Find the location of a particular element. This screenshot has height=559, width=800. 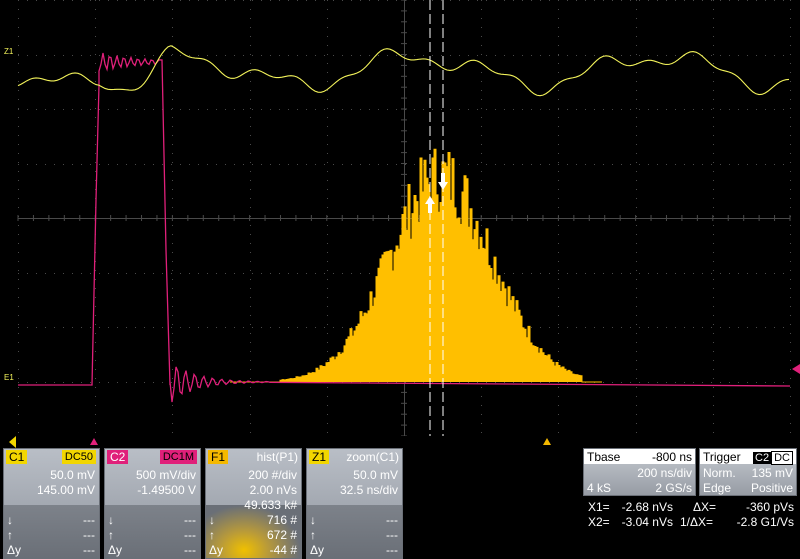

f1-vertical-scale: 200 #/div is located at coordinates (272, 475).